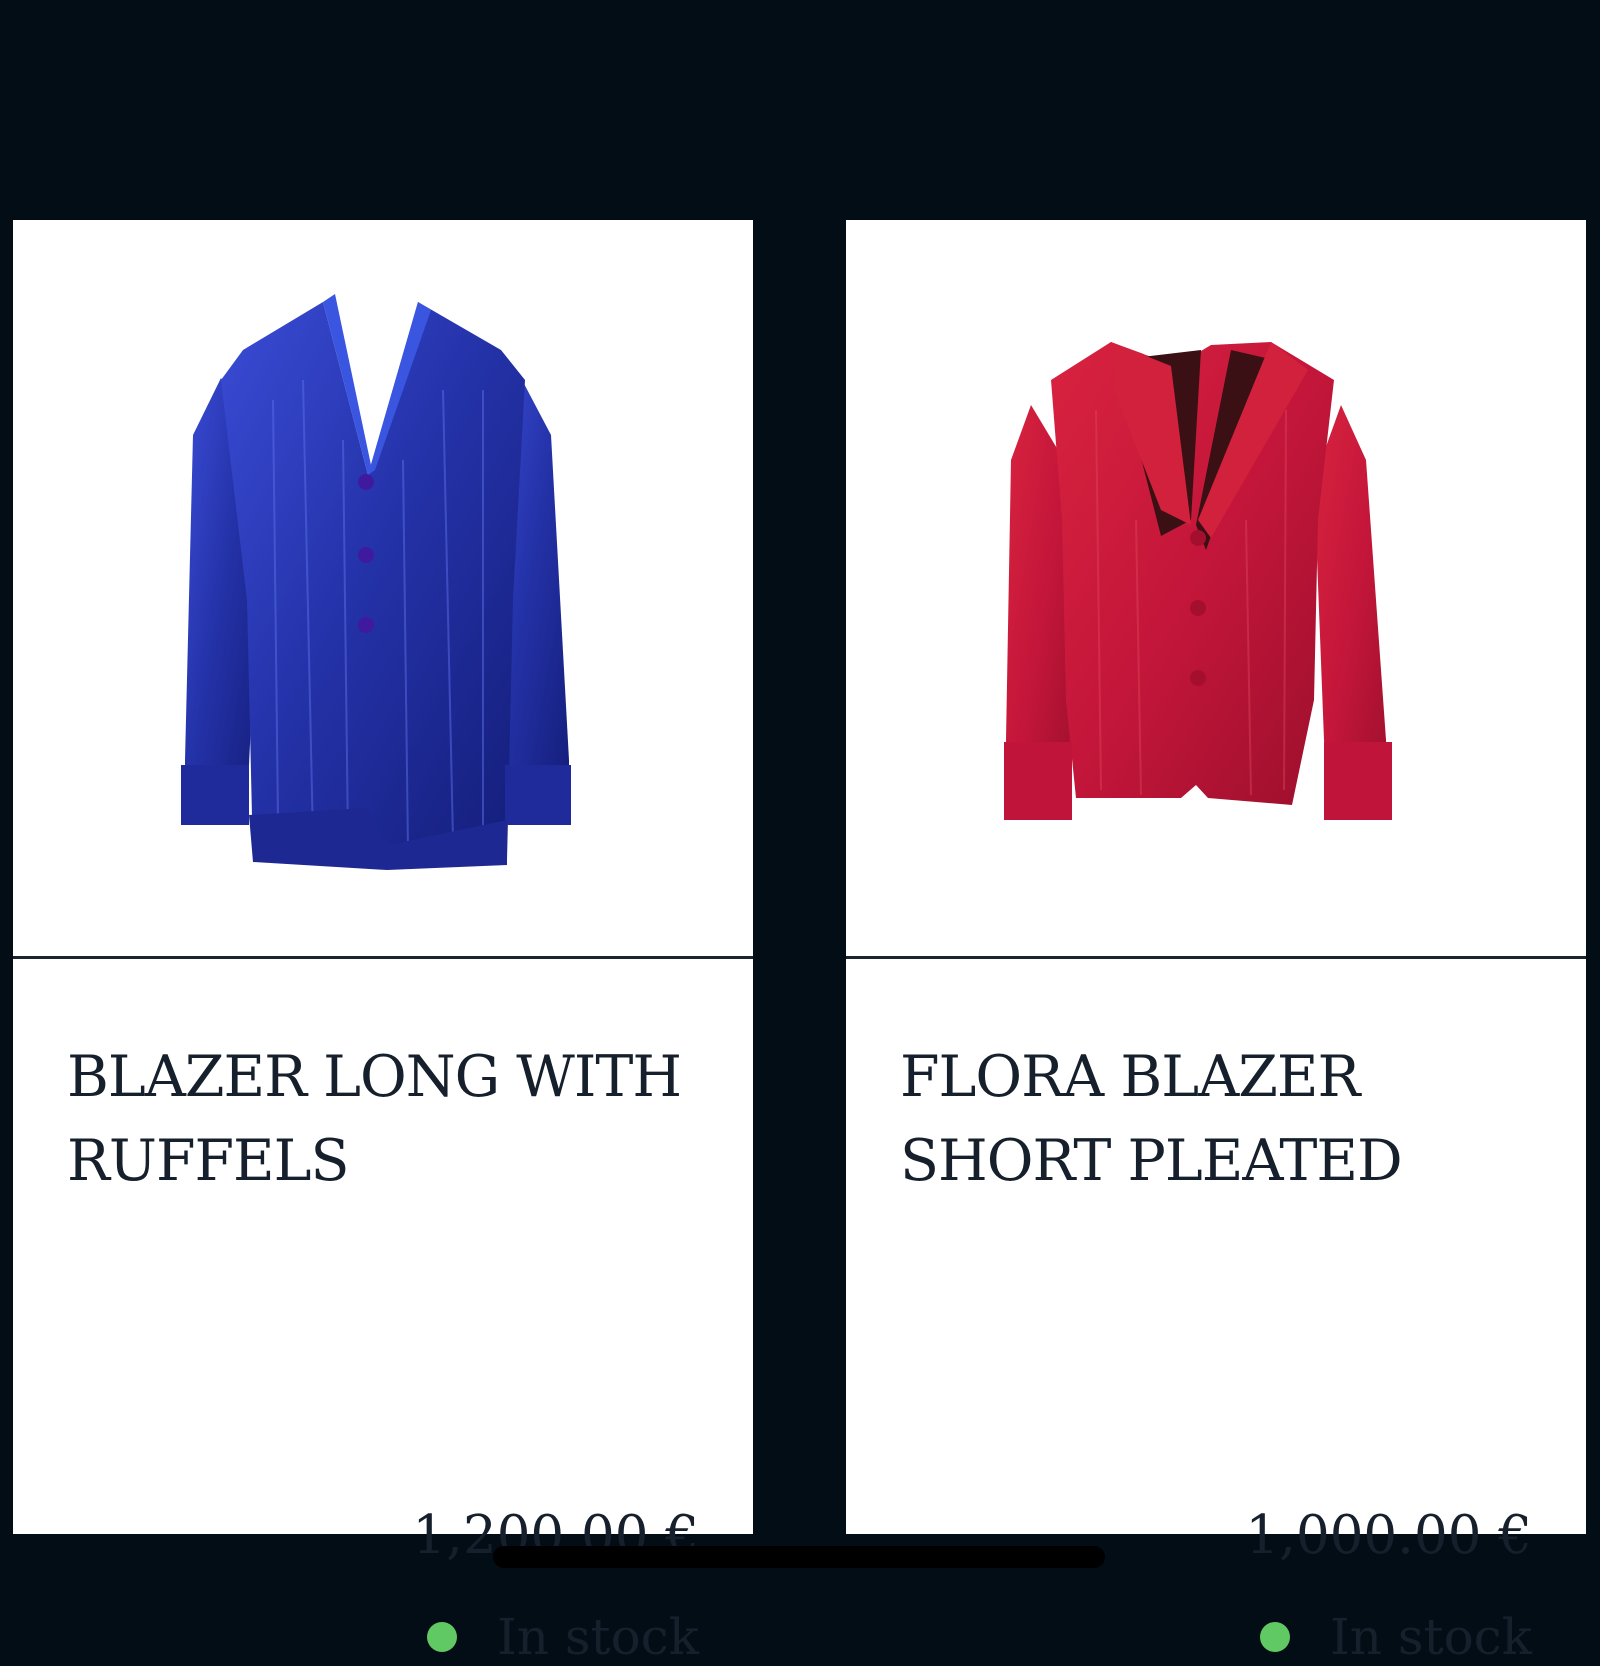  What do you see at coordinates (1130, 1077) in the screenshot?
I see `product-title-line-1: FLORA BLAZER` at bounding box center [1130, 1077].